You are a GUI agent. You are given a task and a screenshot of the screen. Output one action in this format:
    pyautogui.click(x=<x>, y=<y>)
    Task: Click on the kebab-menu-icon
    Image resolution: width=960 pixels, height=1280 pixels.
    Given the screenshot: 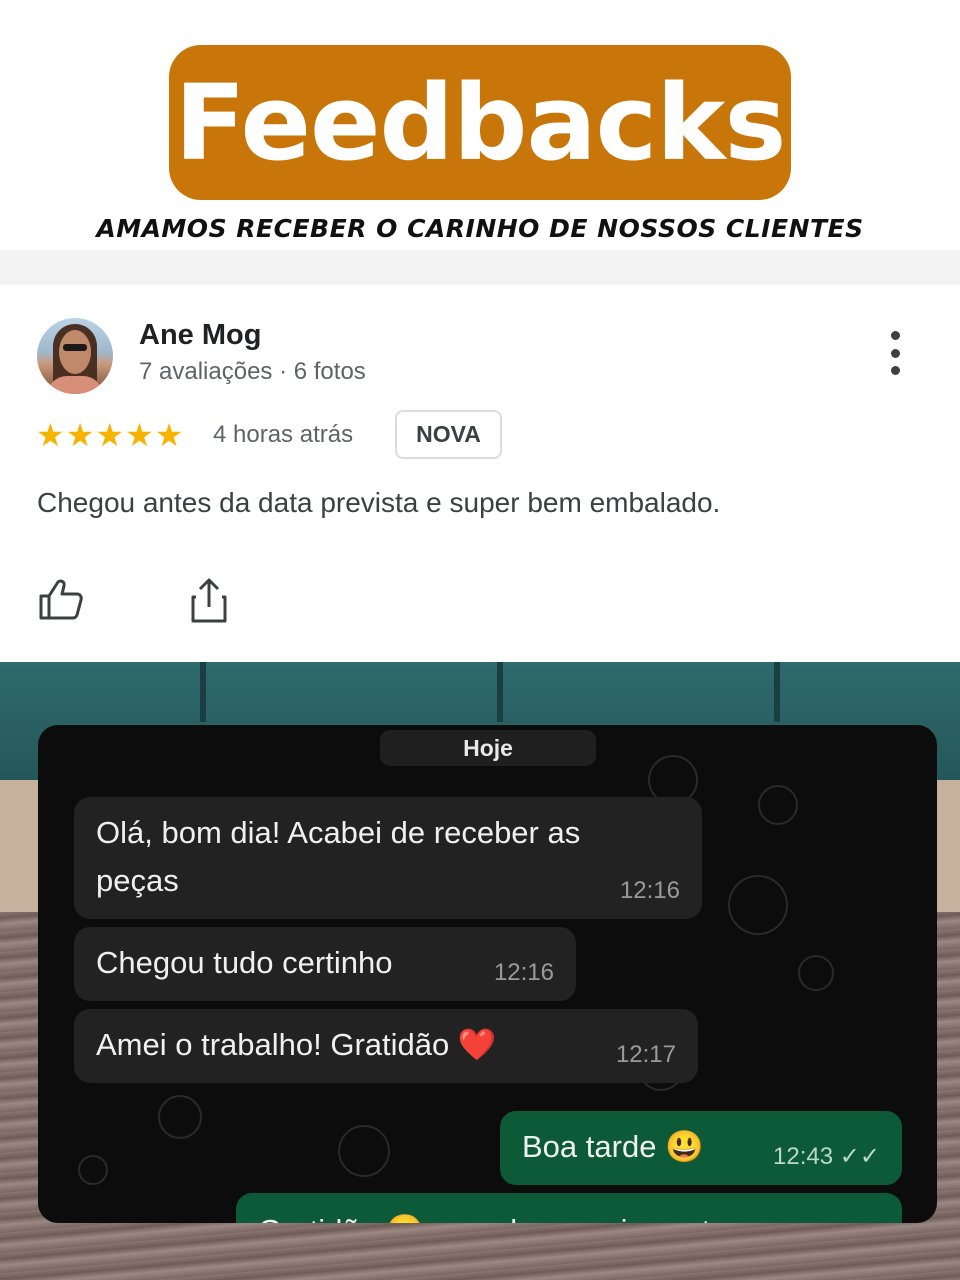 What is the action you would take?
    pyautogui.click(x=895, y=353)
    